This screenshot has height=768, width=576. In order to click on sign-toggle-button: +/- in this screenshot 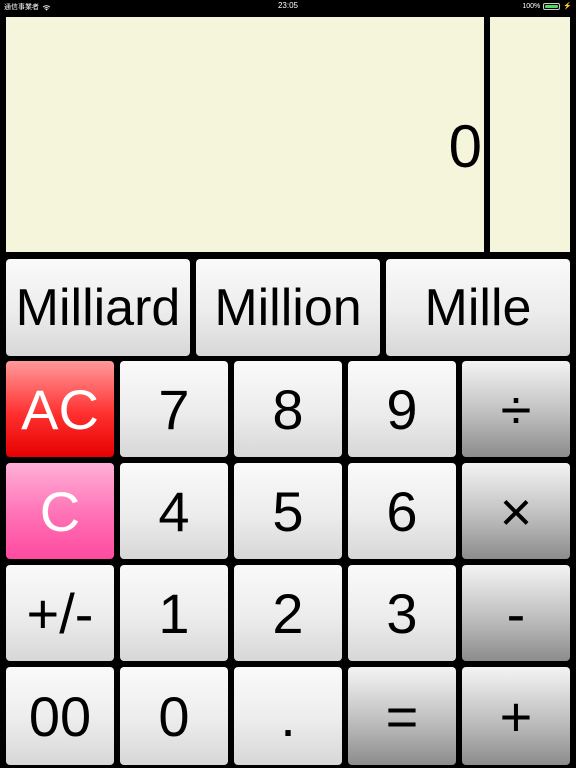, I will do `click(60, 613)`.